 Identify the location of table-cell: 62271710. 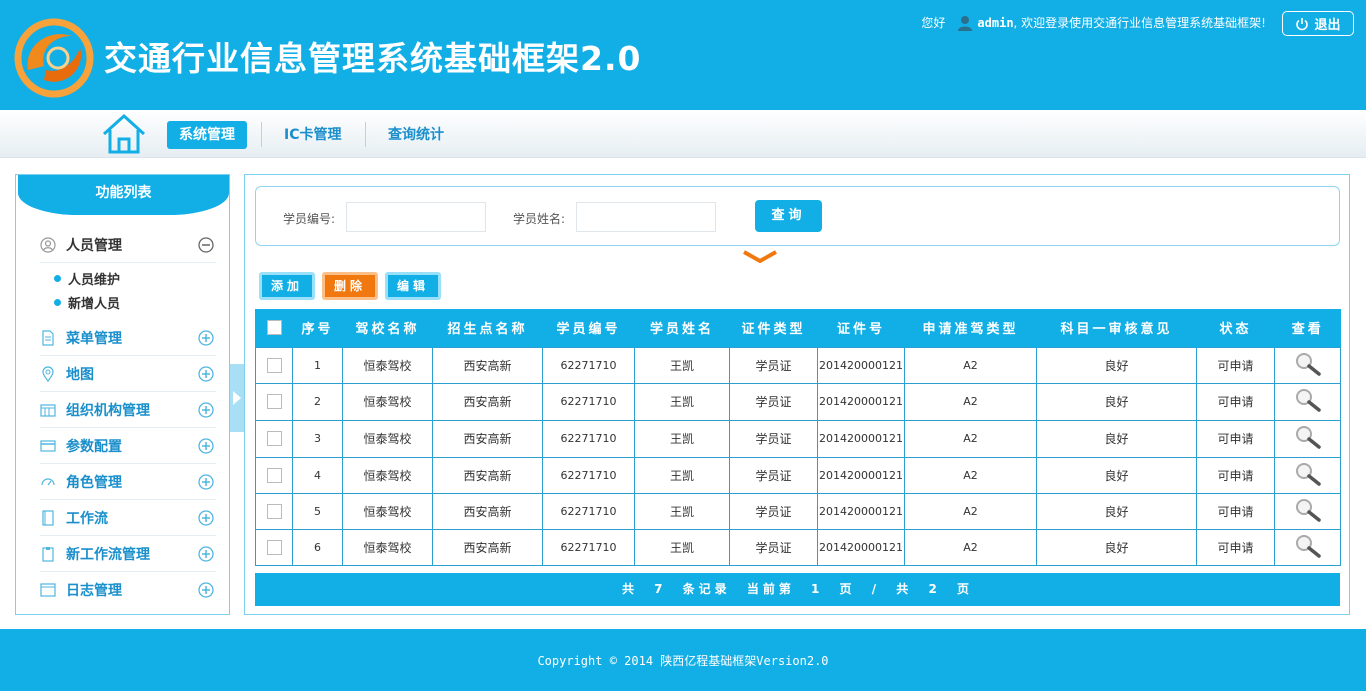
(588, 401).